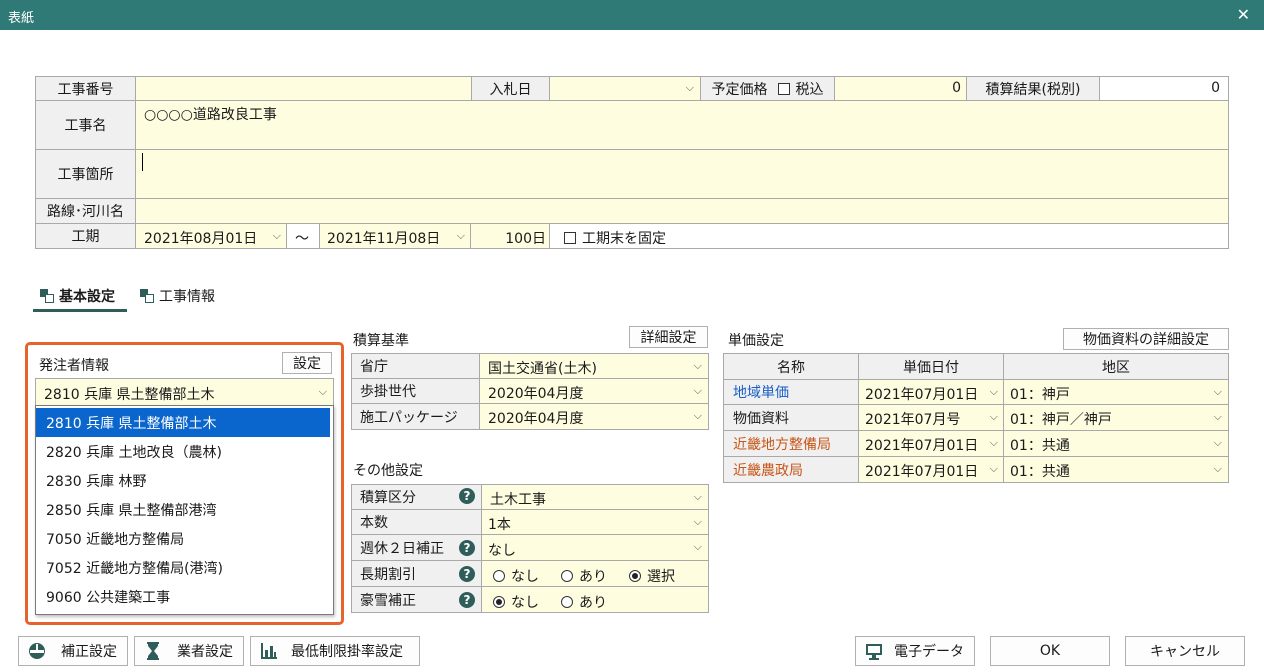 Image resolution: width=1264 pixels, height=672 pixels. What do you see at coordinates (211, 236) in the screenshot?
I see `start-date-picker: 2021年08月01日 ⌵` at bounding box center [211, 236].